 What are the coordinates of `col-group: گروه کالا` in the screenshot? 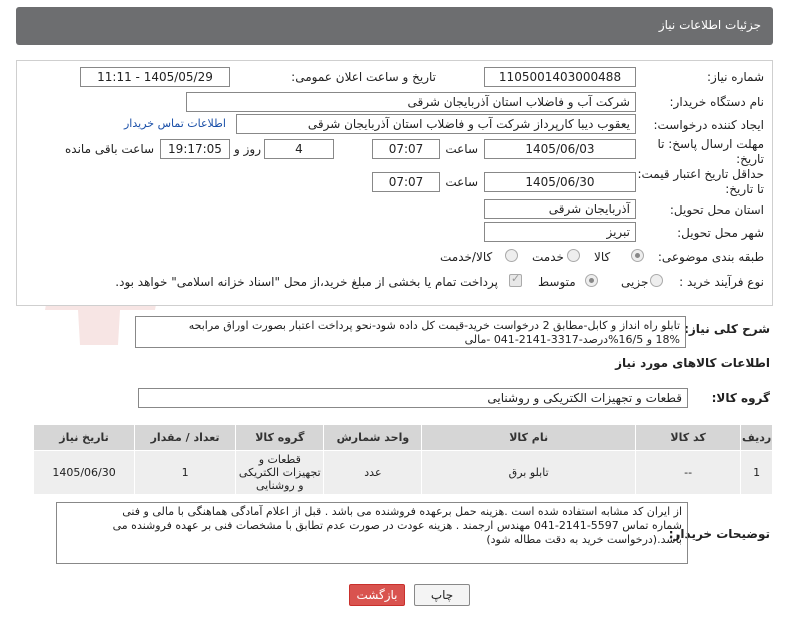 It's located at (280, 437).